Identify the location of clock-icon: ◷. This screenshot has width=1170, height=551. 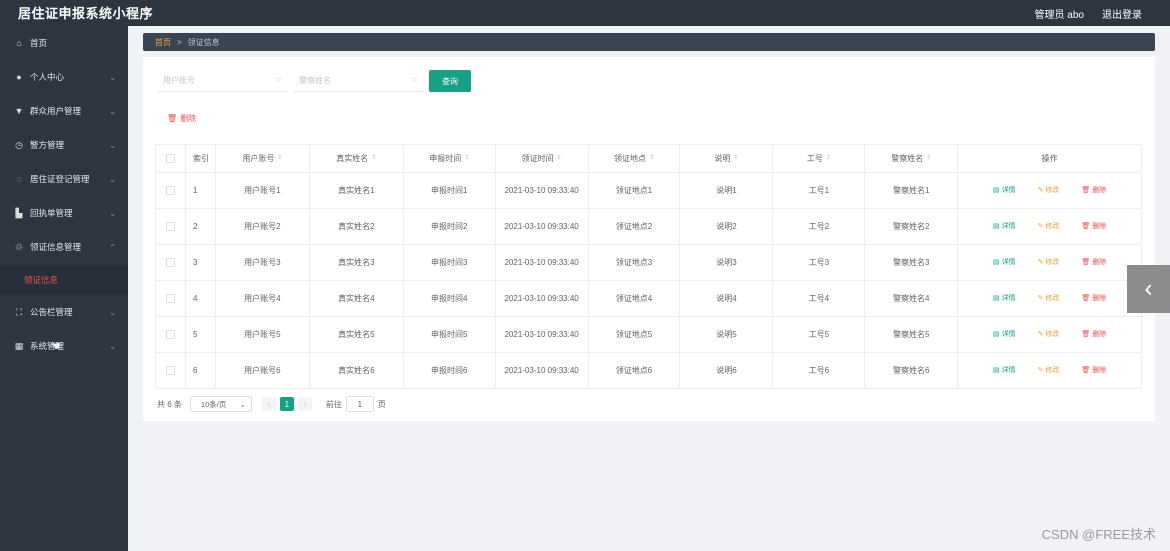
(19, 144).